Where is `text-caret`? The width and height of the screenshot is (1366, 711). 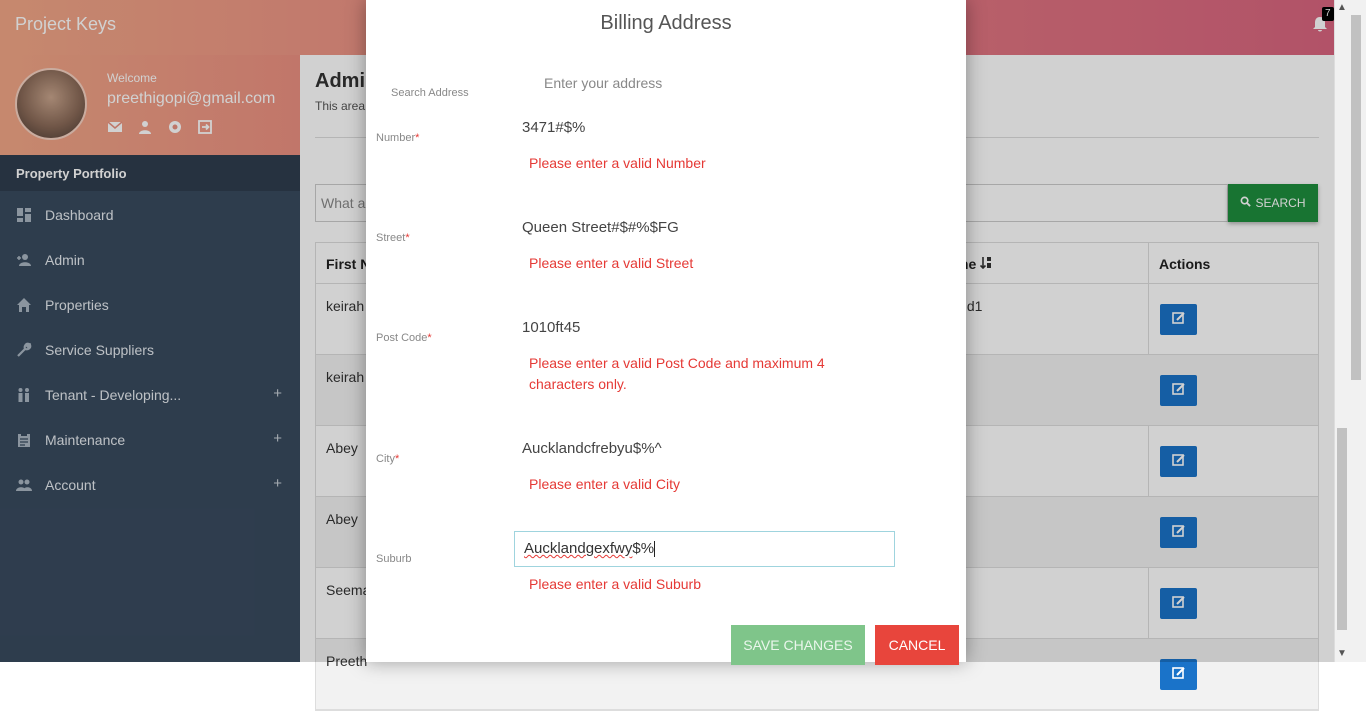
text-caret is located at coordinates (655, 549).